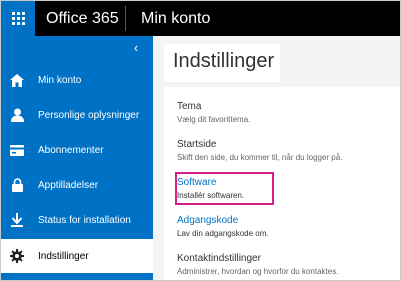 The height and width of the screenshot is (281, 401). I want to click on app-title: Office 365, so click(82, 18).